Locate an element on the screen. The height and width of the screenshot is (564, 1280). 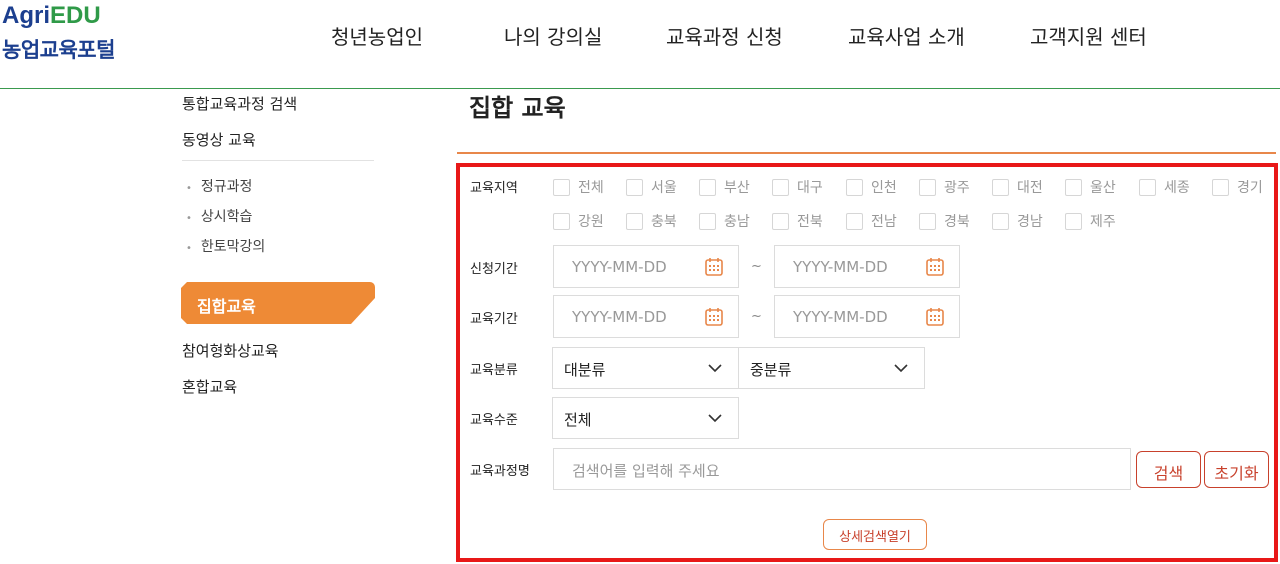
sidebar-item-video-education: 동영상 교육 is located at coordinates (219, 139).